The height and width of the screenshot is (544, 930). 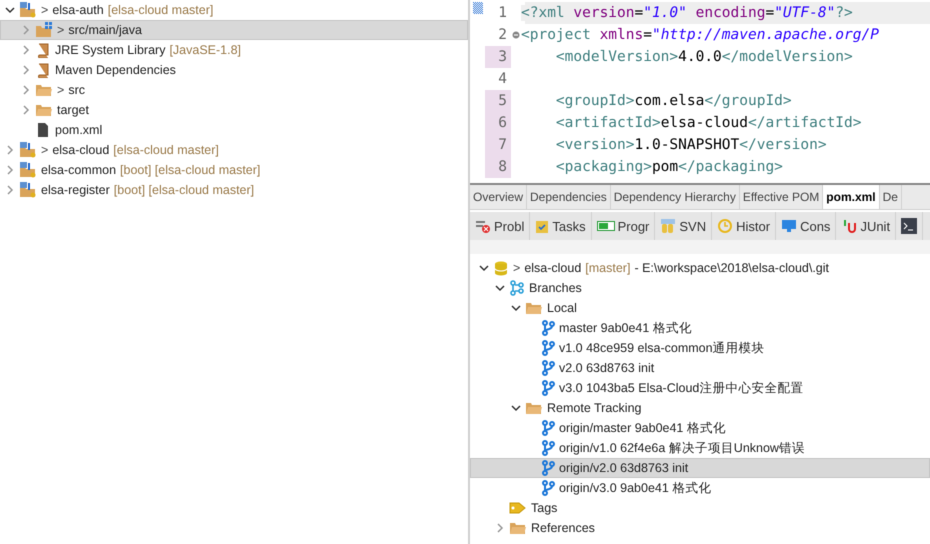 I want to click on tree-item-label: Branches, so click(x=555, y=288).